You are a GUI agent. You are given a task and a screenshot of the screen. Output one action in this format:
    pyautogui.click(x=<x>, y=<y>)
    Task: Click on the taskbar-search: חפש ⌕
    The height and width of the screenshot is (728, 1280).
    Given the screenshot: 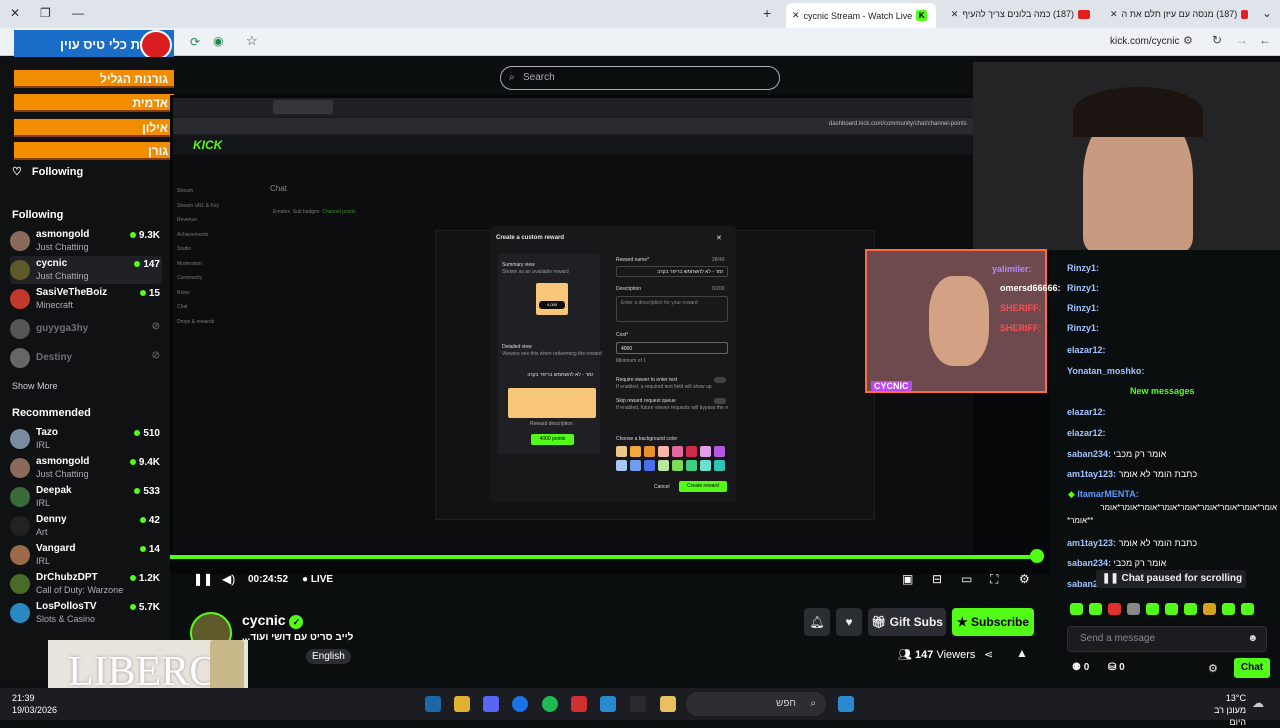 What is the action you would take?
    pyautogui.click(x=756, y=704)
    